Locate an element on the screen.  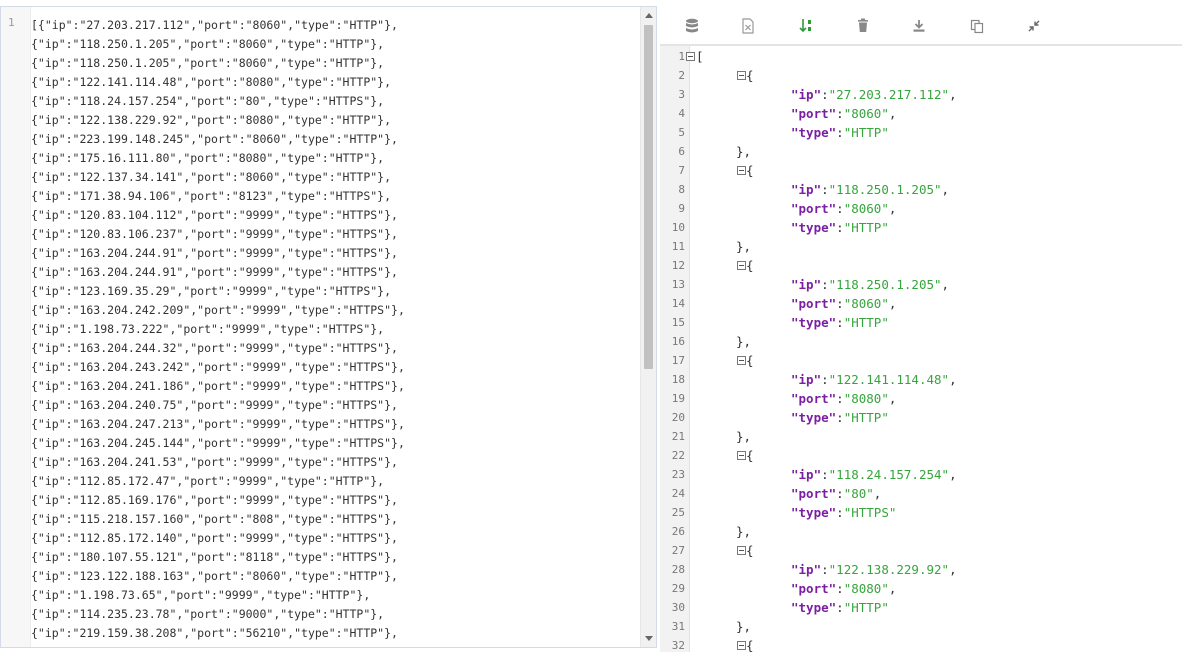
trash-icon is located at coordinates (863, 25).